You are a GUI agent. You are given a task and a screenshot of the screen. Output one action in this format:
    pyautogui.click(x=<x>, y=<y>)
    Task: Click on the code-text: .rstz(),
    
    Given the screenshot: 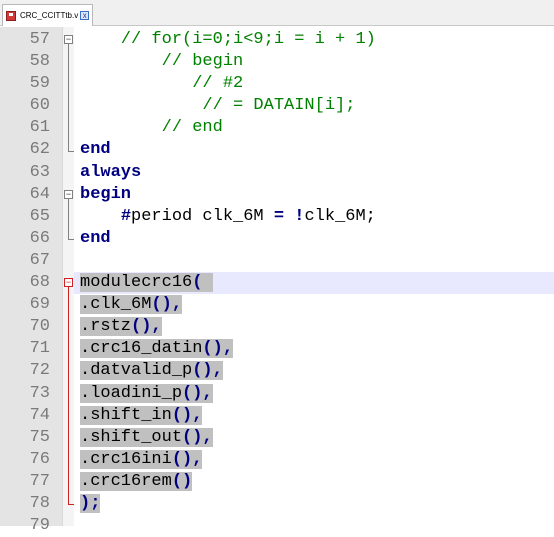 What is the action you would take?
    pyautogui.click(x=121, y=327)
    